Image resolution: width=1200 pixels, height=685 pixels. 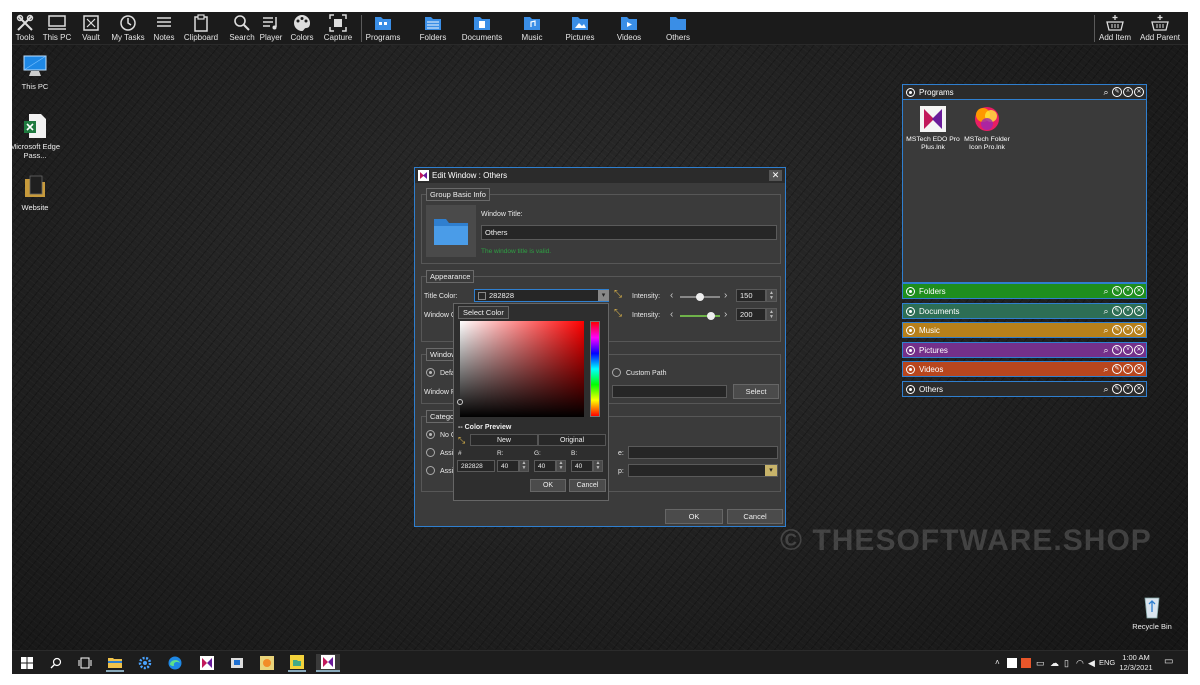 What do you see at coordinates (933, 128) in the screenshot?
I see `group-item: MSTech EDO Pro Plus.lnk` at bounding box center [933, 128].